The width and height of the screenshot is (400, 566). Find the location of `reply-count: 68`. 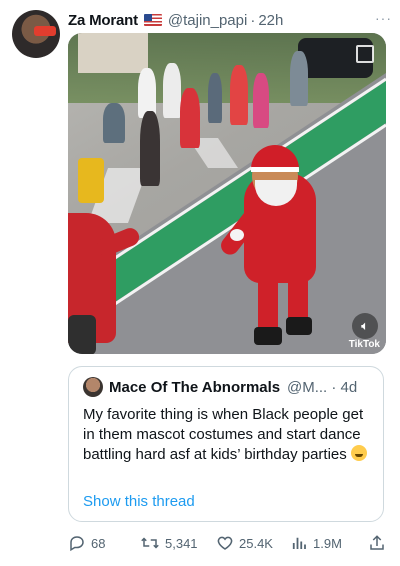

reply-count: 68 is located at coordinates (98, 543).